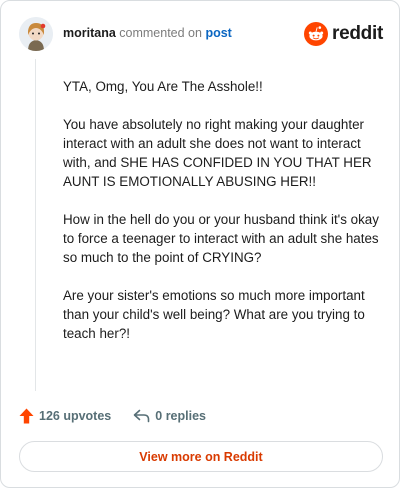 This screenshot has width=400, height=488. What do you see at coordinates (26, 416) in the screenshot?
I see `upvote-arrow-icon` at bounding box center [26, 416].